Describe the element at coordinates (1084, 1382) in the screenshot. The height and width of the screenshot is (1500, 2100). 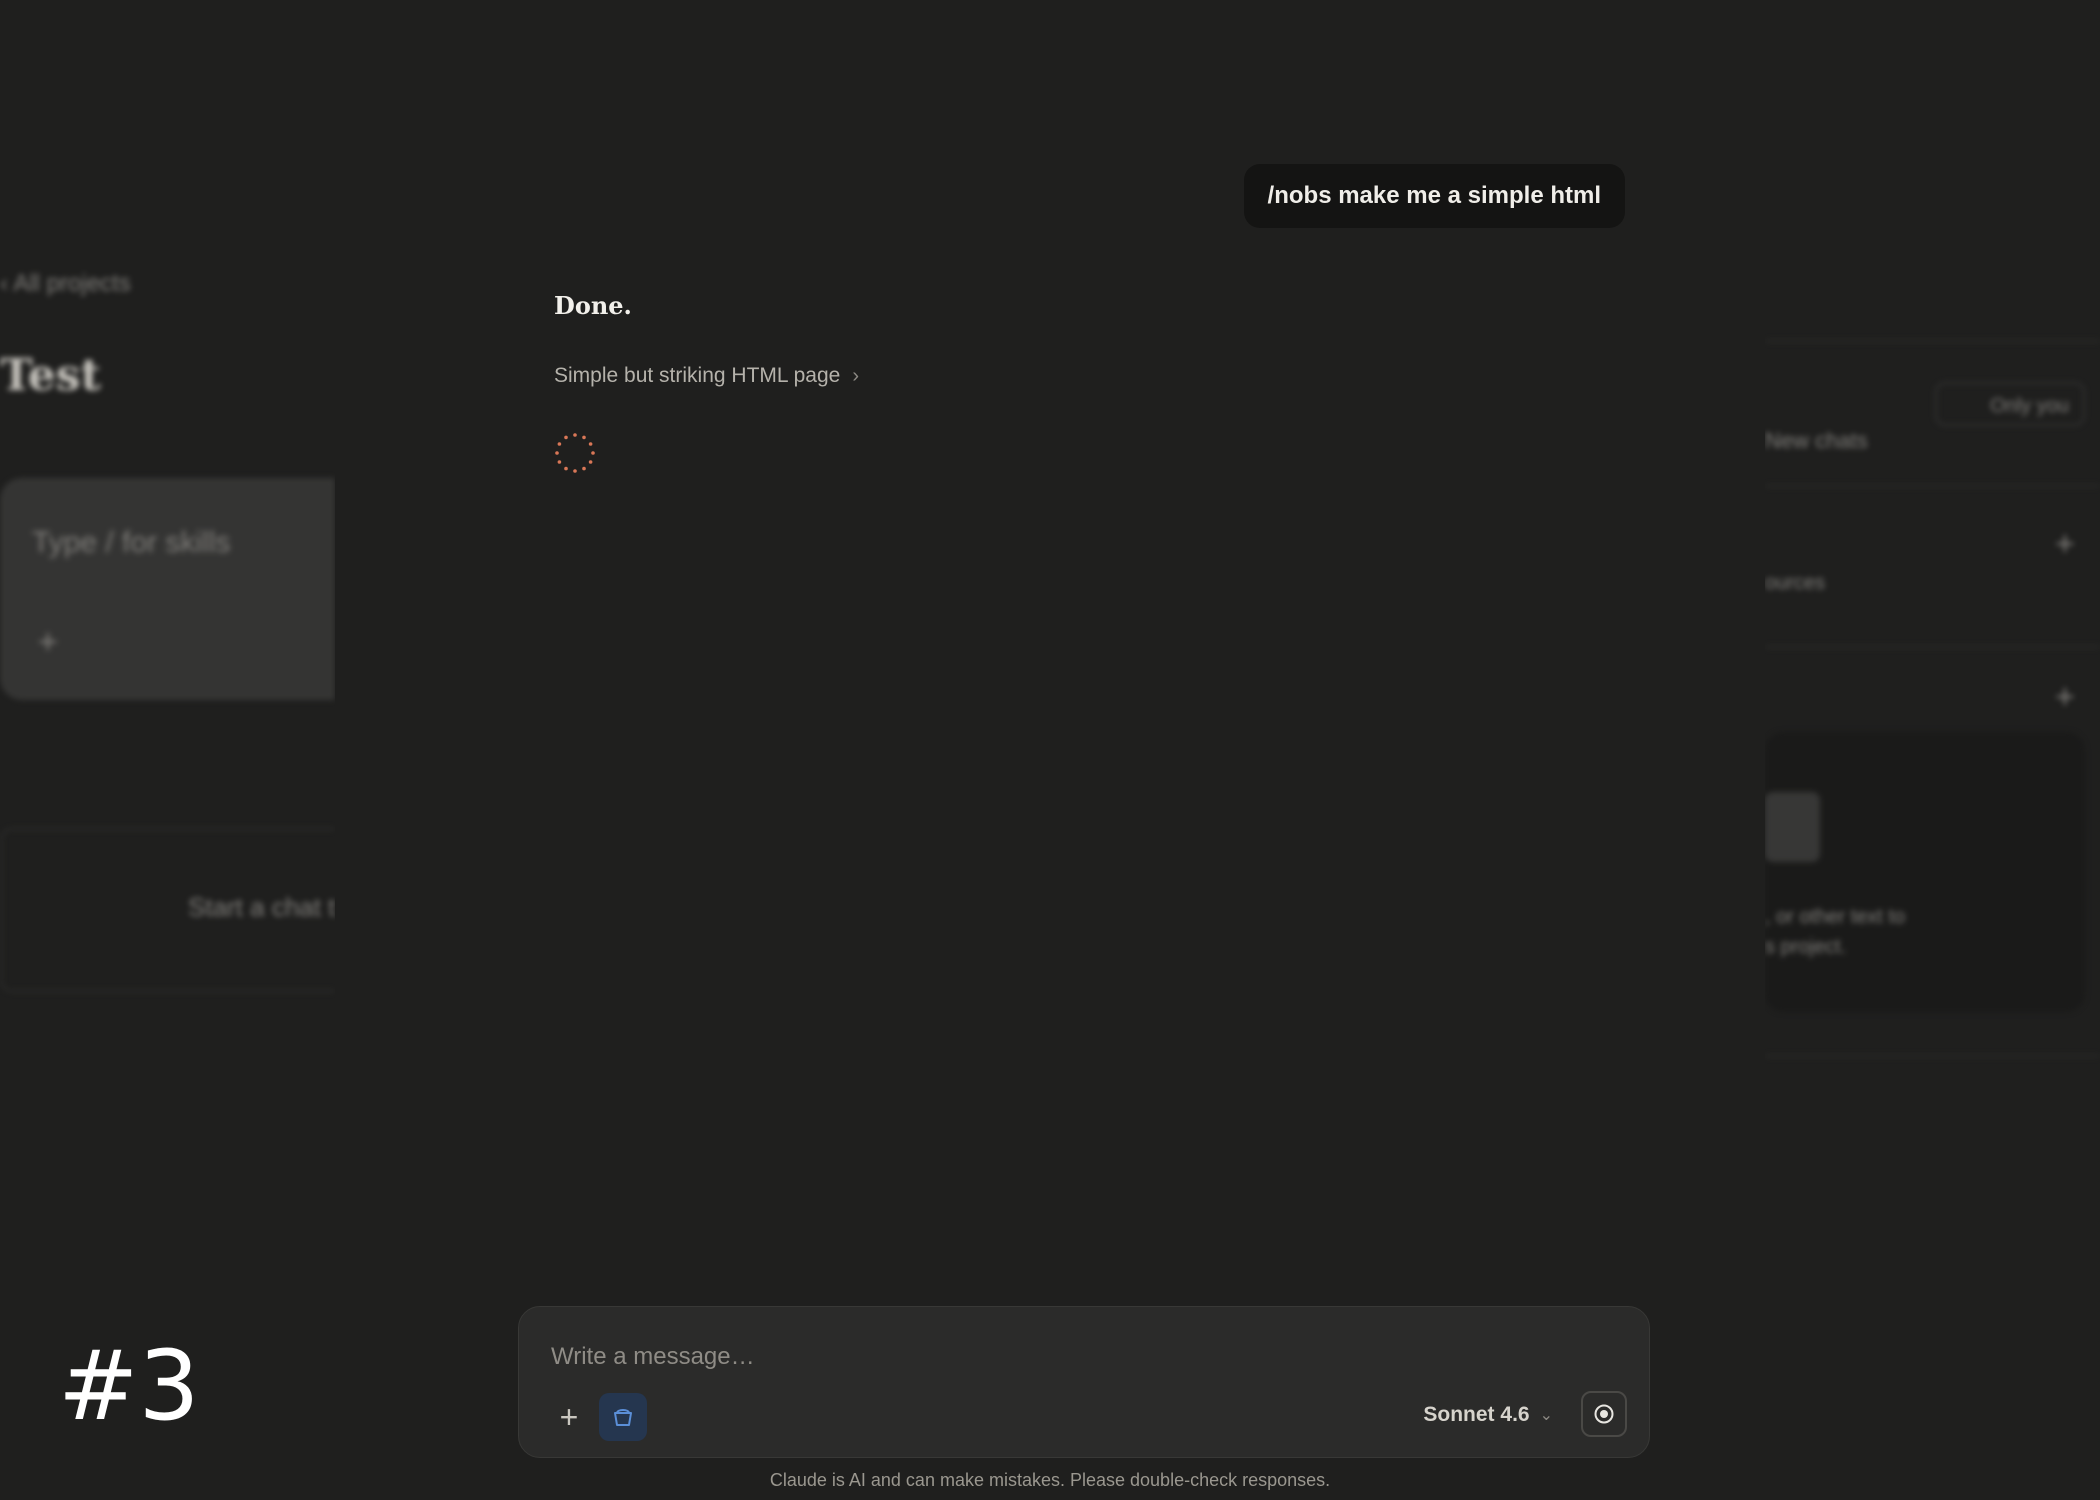
I see `message-composer: Write a message… + Sonnet 4.6 ⌄` at that location.